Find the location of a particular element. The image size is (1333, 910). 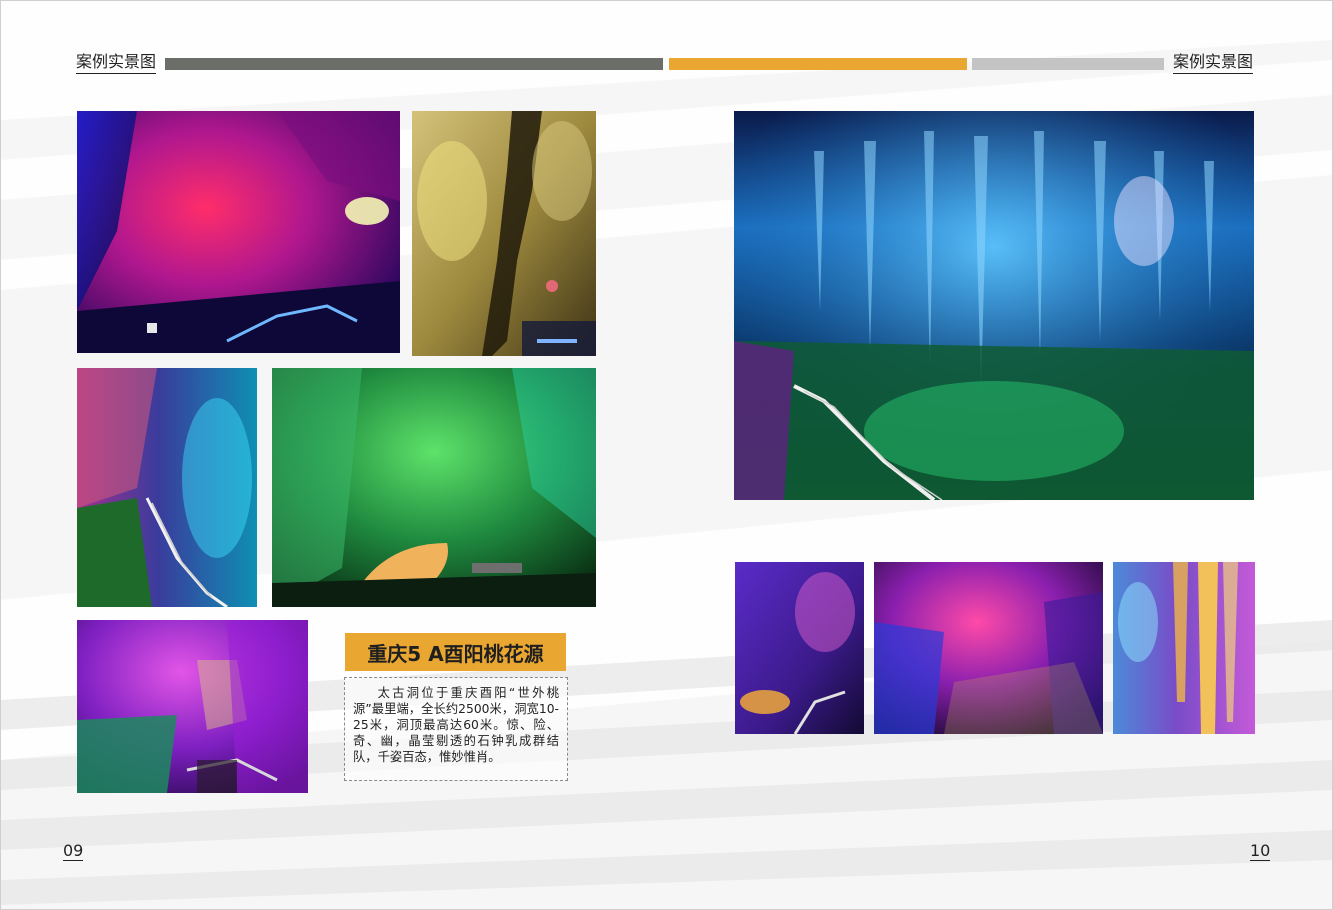

cave-photo-small-pink is located at coordinates (988, 648).